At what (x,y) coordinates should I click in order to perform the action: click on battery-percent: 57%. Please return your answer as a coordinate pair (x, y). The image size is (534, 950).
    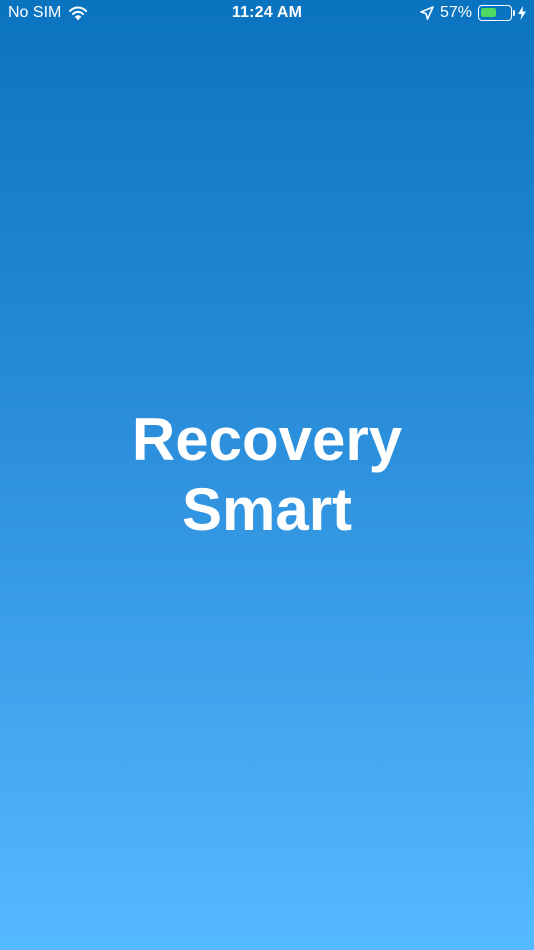
    Looking at the image, I should click on (455, 12).